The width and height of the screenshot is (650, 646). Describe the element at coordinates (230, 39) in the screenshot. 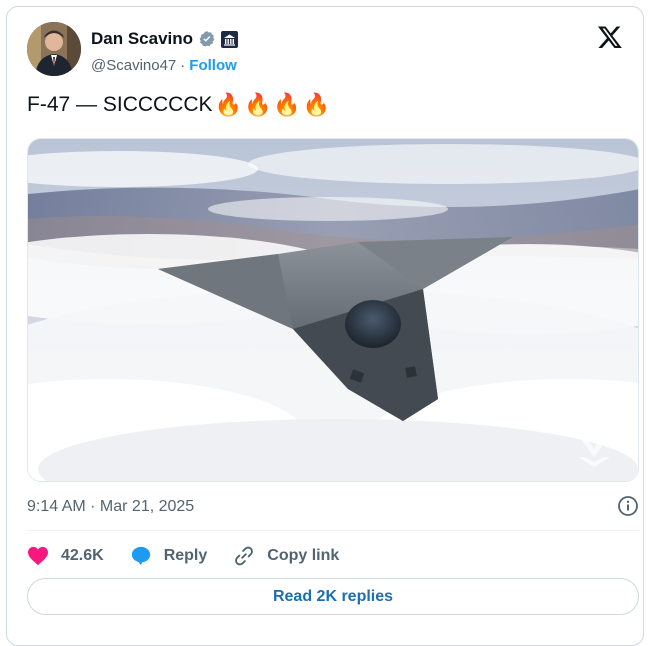

I see `government-building-icon` at that location.